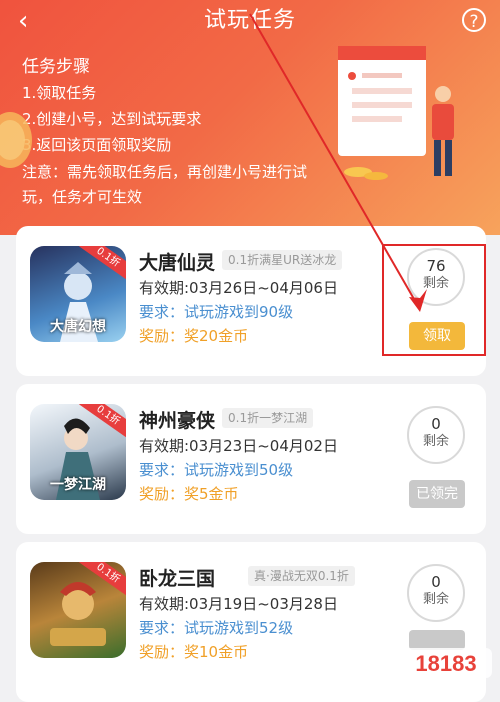 The image size is (500, 702). What do you see at coordinates (165, 184) in the screenshot?
I see `notice-text: 注意：需先领取任务后，再创建小号进行试玩，任务才可生效` at bounding box center [165, 184].